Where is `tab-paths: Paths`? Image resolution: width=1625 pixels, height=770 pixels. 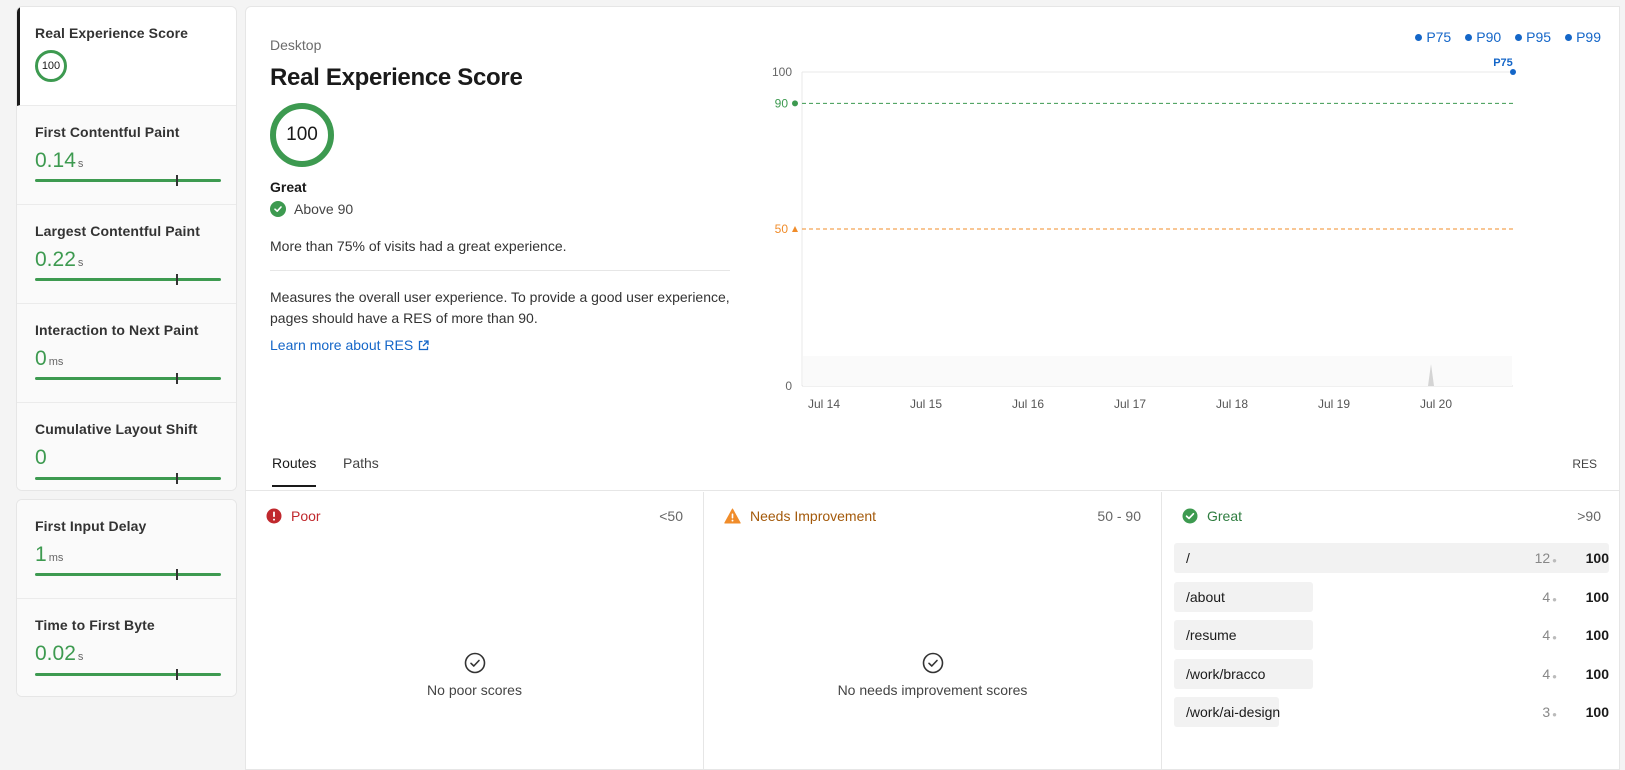
tab-paths: Paths is located at coordinates (361, 470).